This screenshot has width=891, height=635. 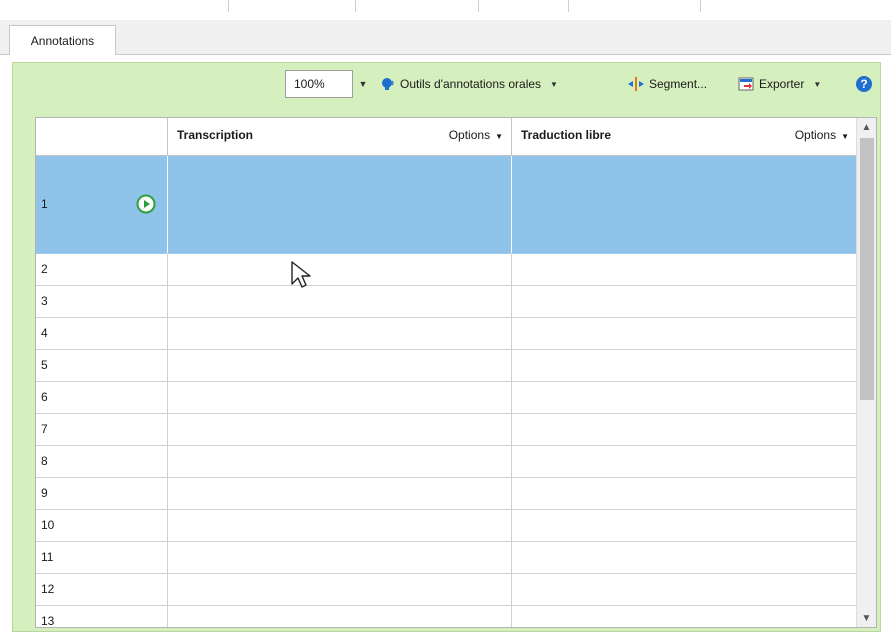 I want to click on row-number-cell: 7, so click(x=102, y=430).